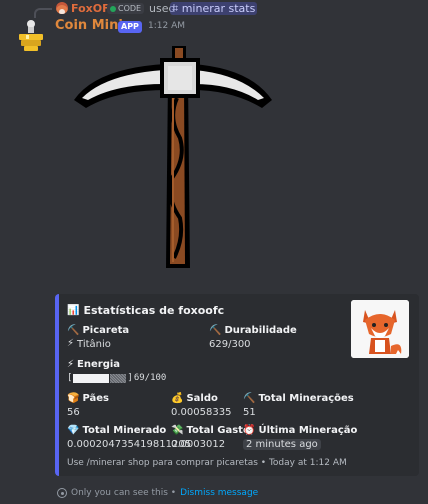 The height and width of the screenshot is (504, 428). I want to click on field-saldo: 💰 Saldo 0.00058335, so click(201, 405).